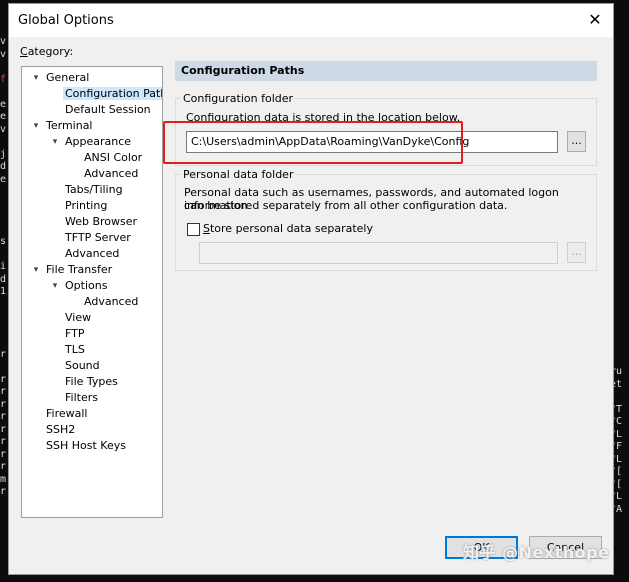 This screenshot has height=582, width=629. I want to click on tree-item-file-transfer: File Transfer, so click(79, 270).